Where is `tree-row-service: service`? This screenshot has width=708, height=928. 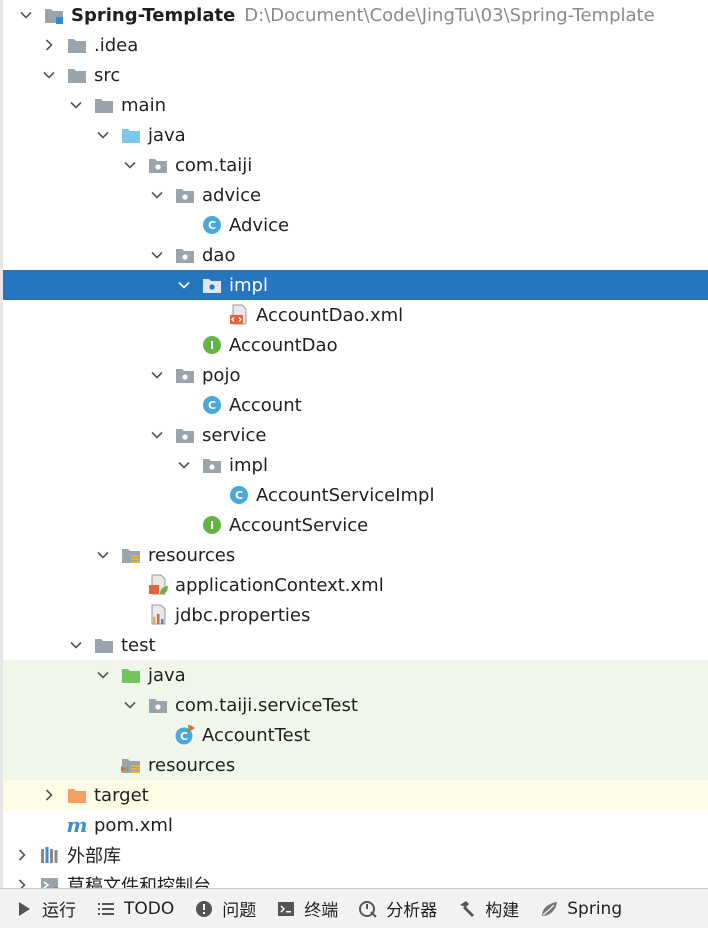
tree-row-service: service is located at coordinates (355, 435).